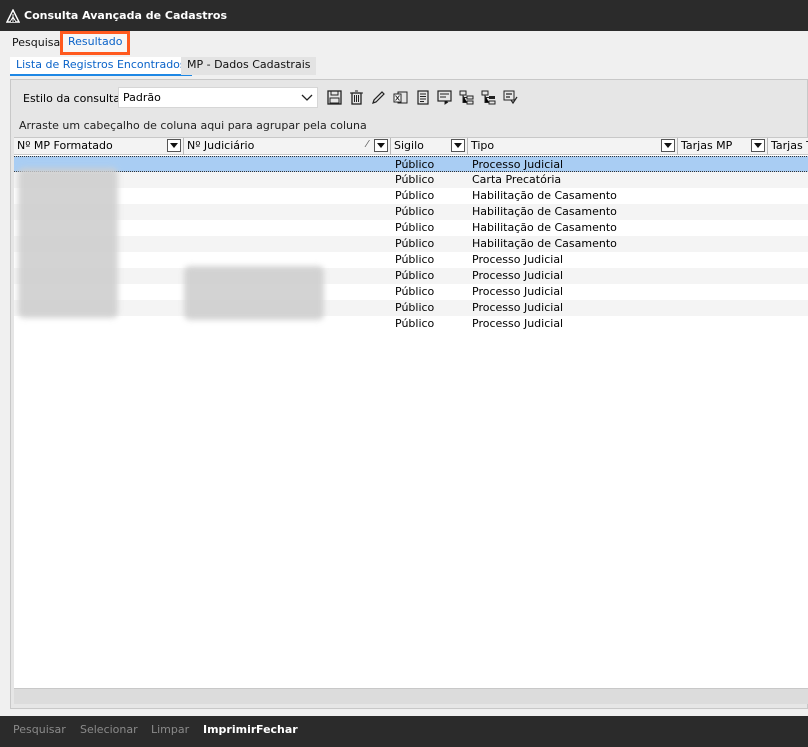  Describe the element at coordinates (229, 729) in the screenshot. I see `imprimir-button: Imprimir` at that location.